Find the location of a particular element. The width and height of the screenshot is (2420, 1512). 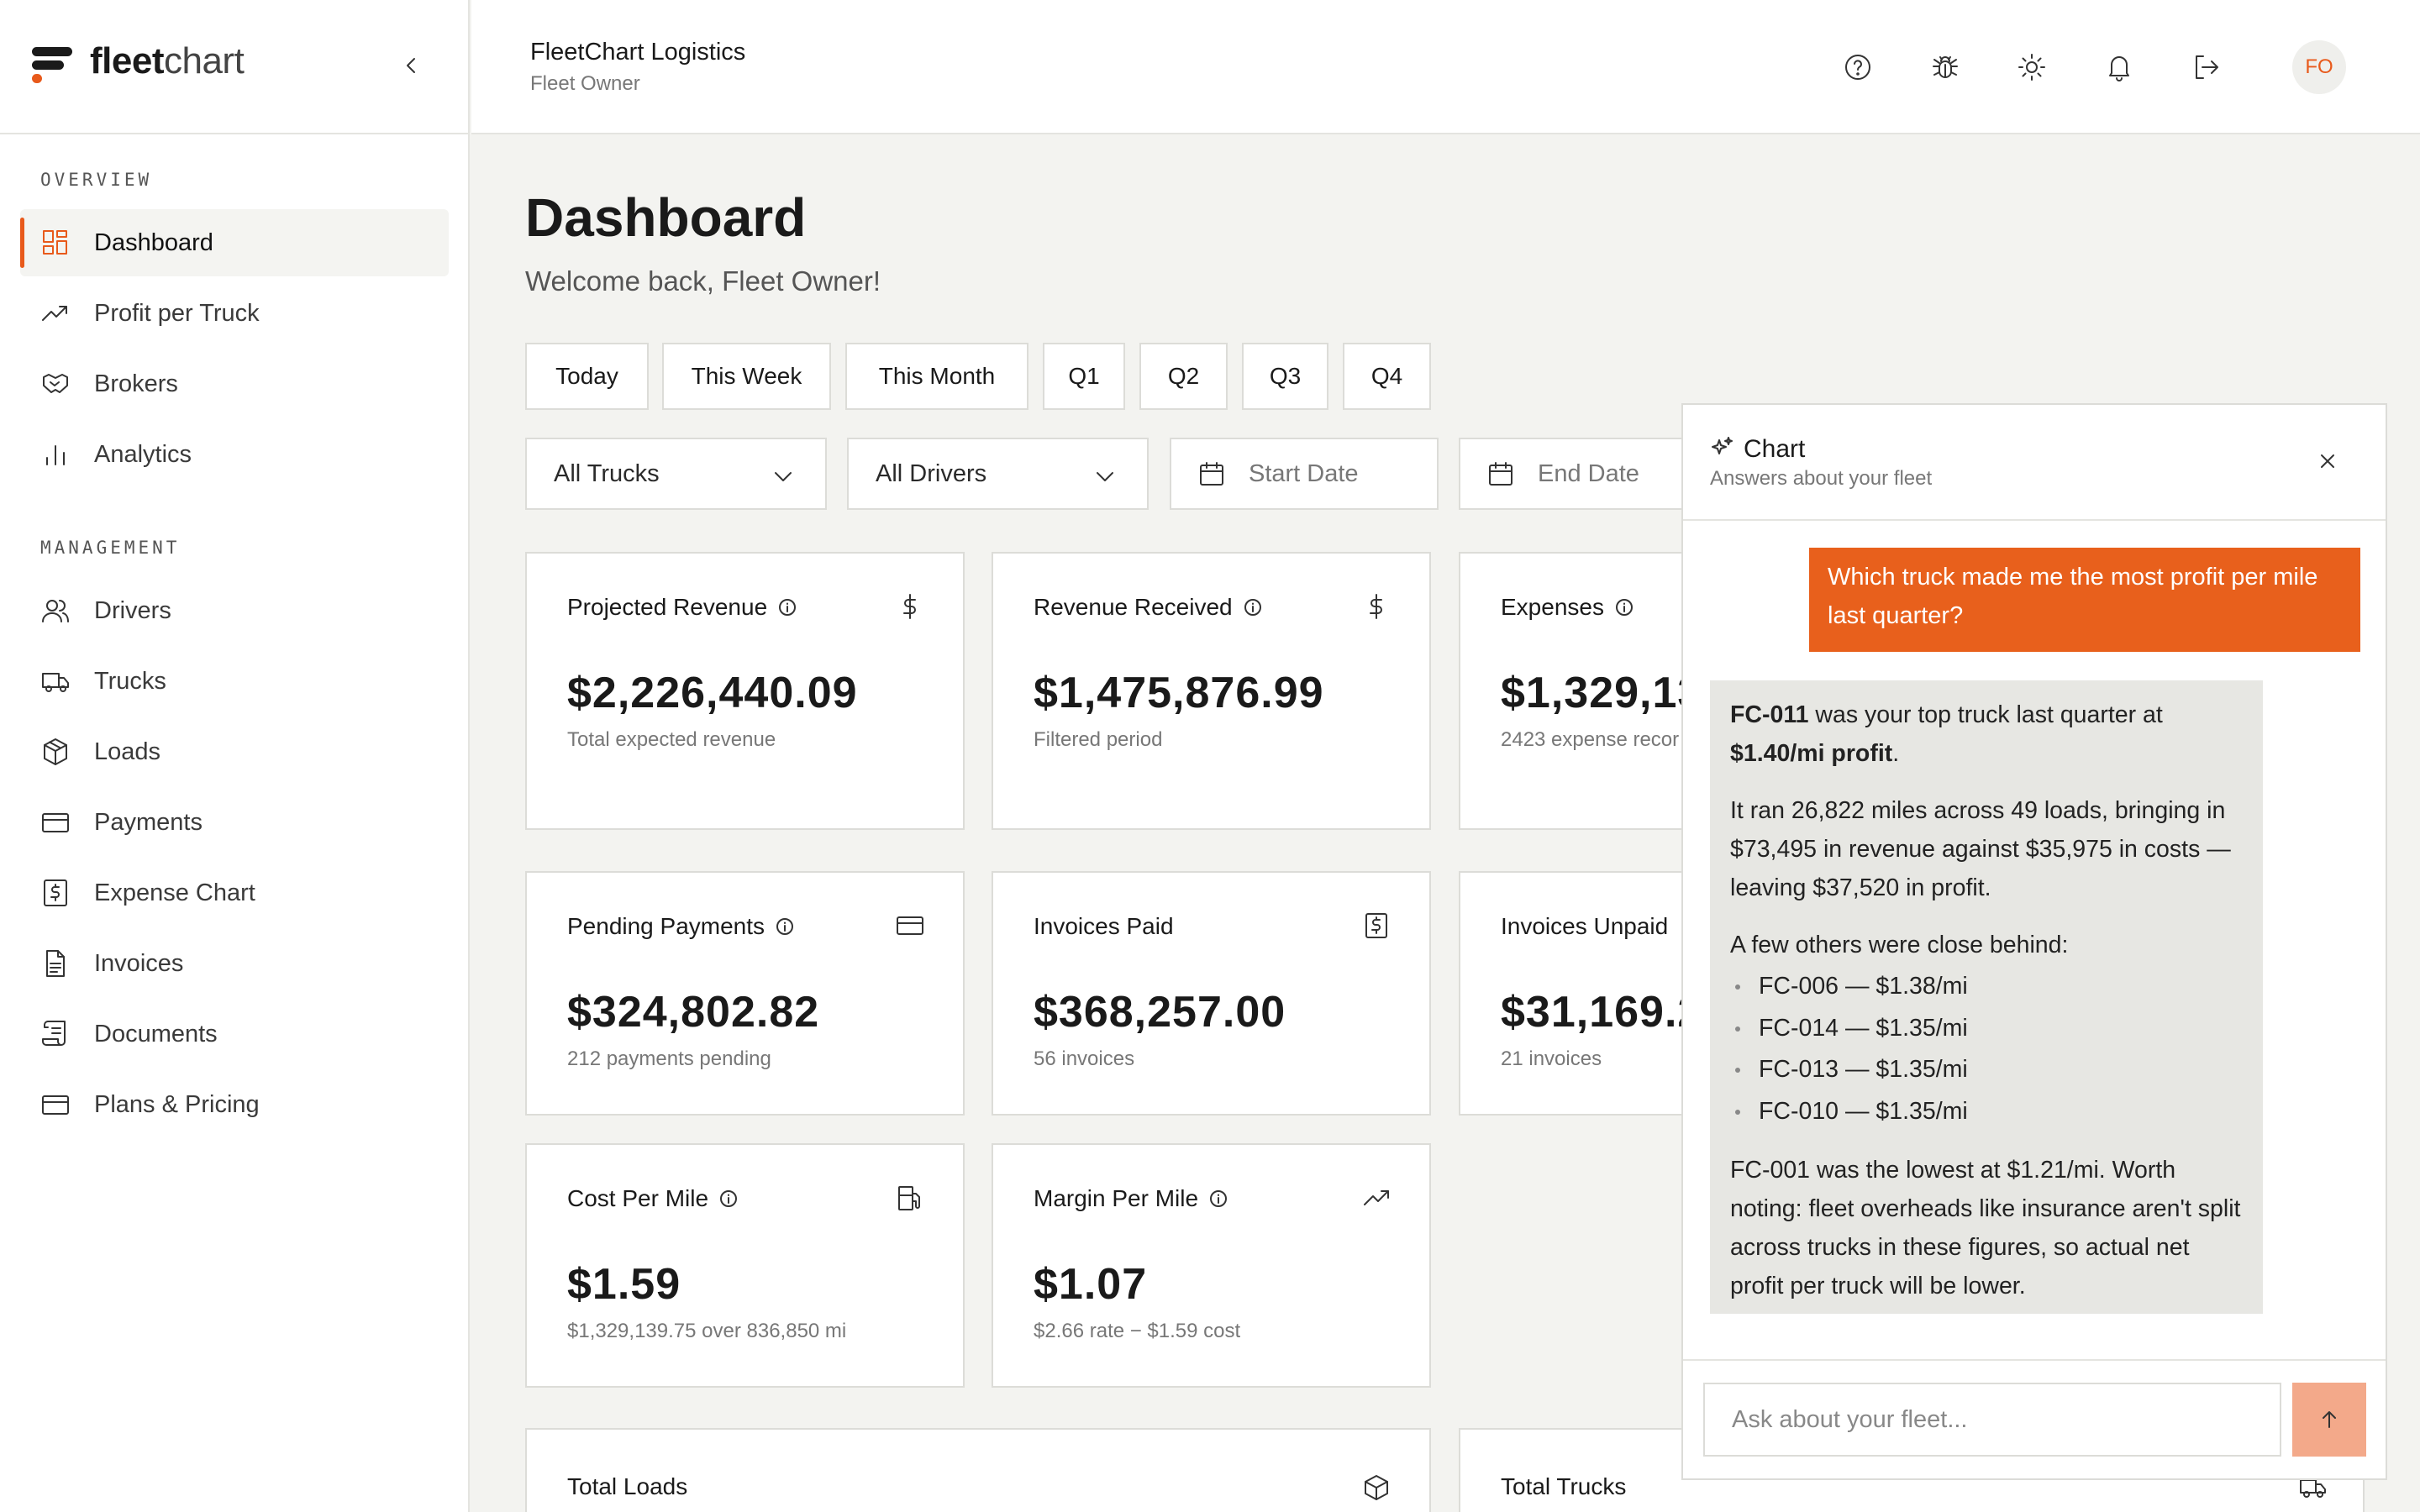

driver-filter-value: All Drivers is located at coordinates (931, 473).